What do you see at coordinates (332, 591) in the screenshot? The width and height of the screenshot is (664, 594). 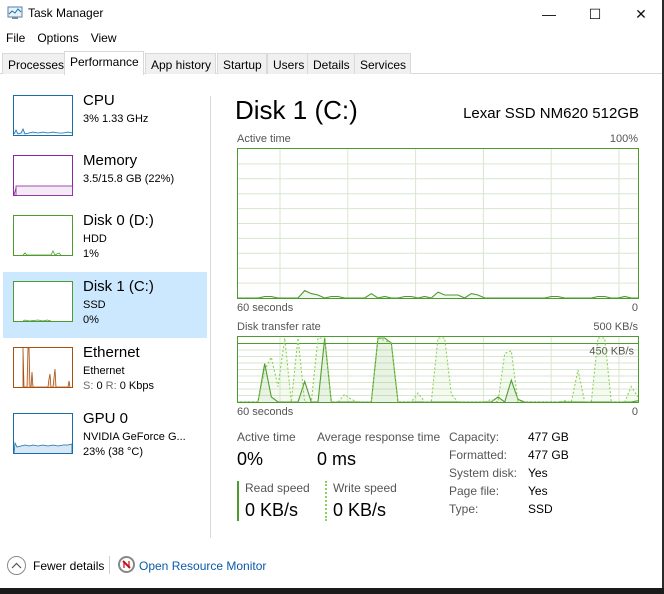 I see `taskbar-edge` at bounding box center [332, 591].